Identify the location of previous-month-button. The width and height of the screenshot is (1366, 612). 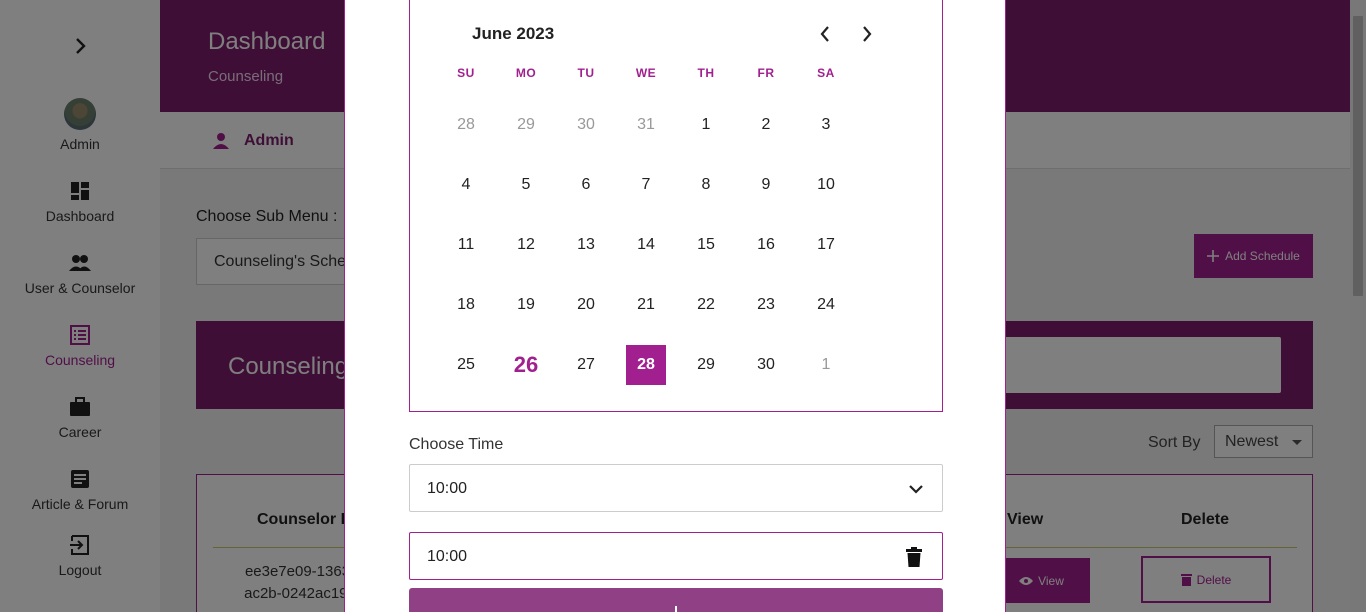
(825, 34).